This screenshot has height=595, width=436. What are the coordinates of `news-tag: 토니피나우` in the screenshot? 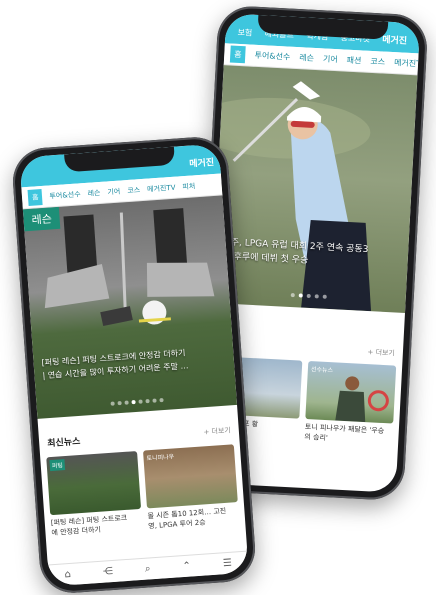 It's located at (160, 458).